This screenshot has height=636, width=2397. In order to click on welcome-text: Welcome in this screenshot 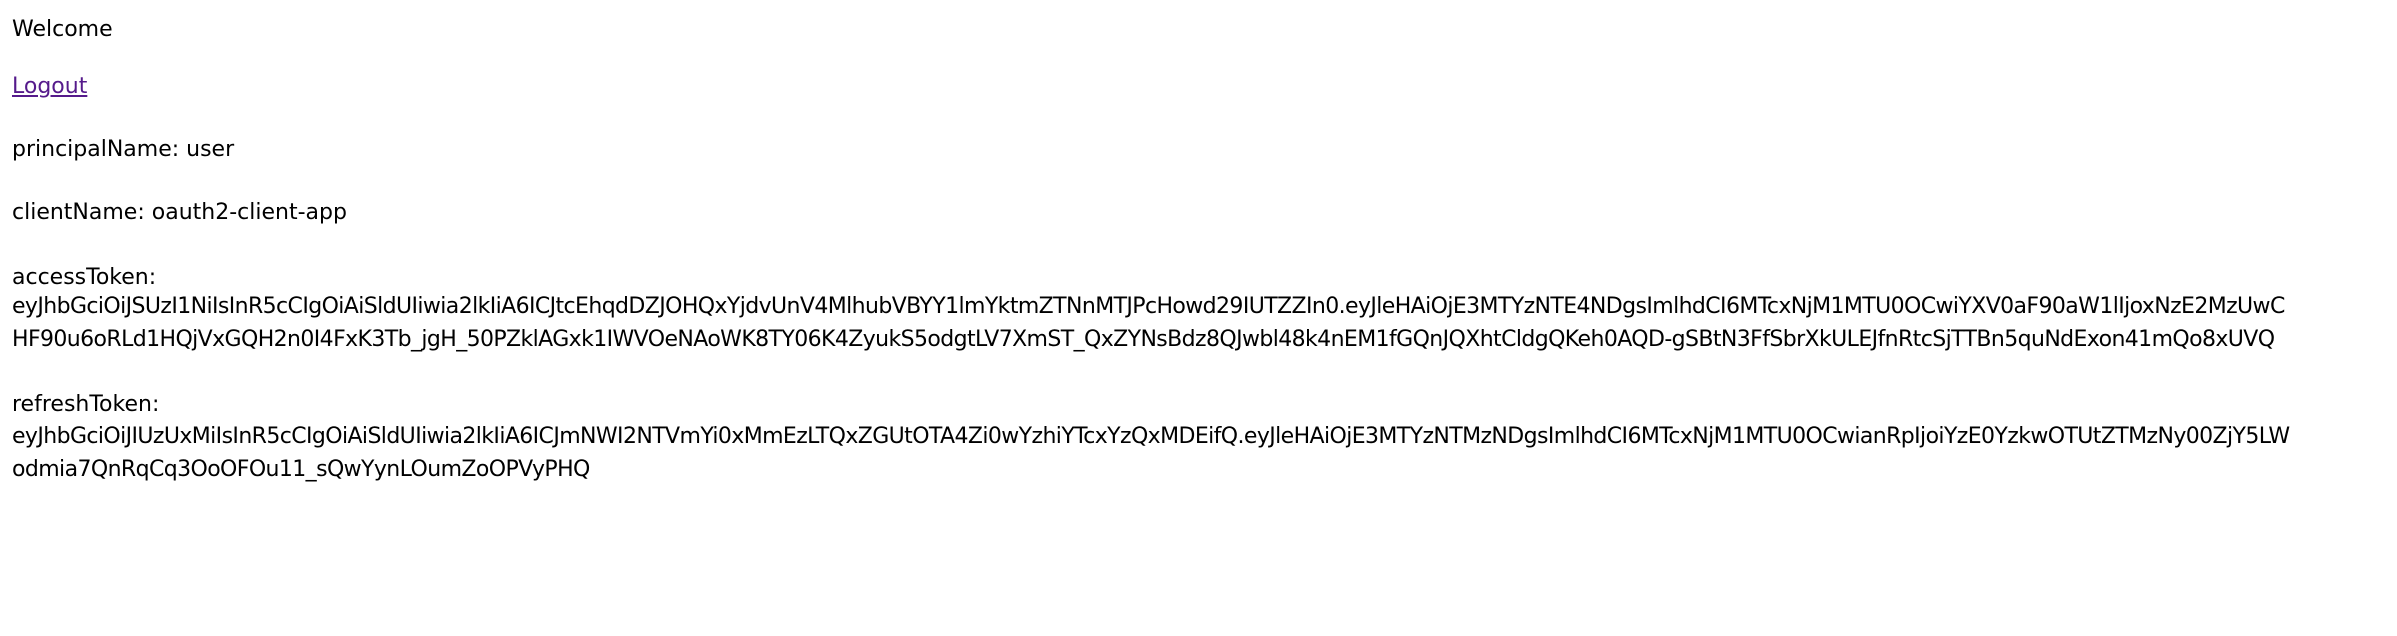, I will do `click(62, 29)`.